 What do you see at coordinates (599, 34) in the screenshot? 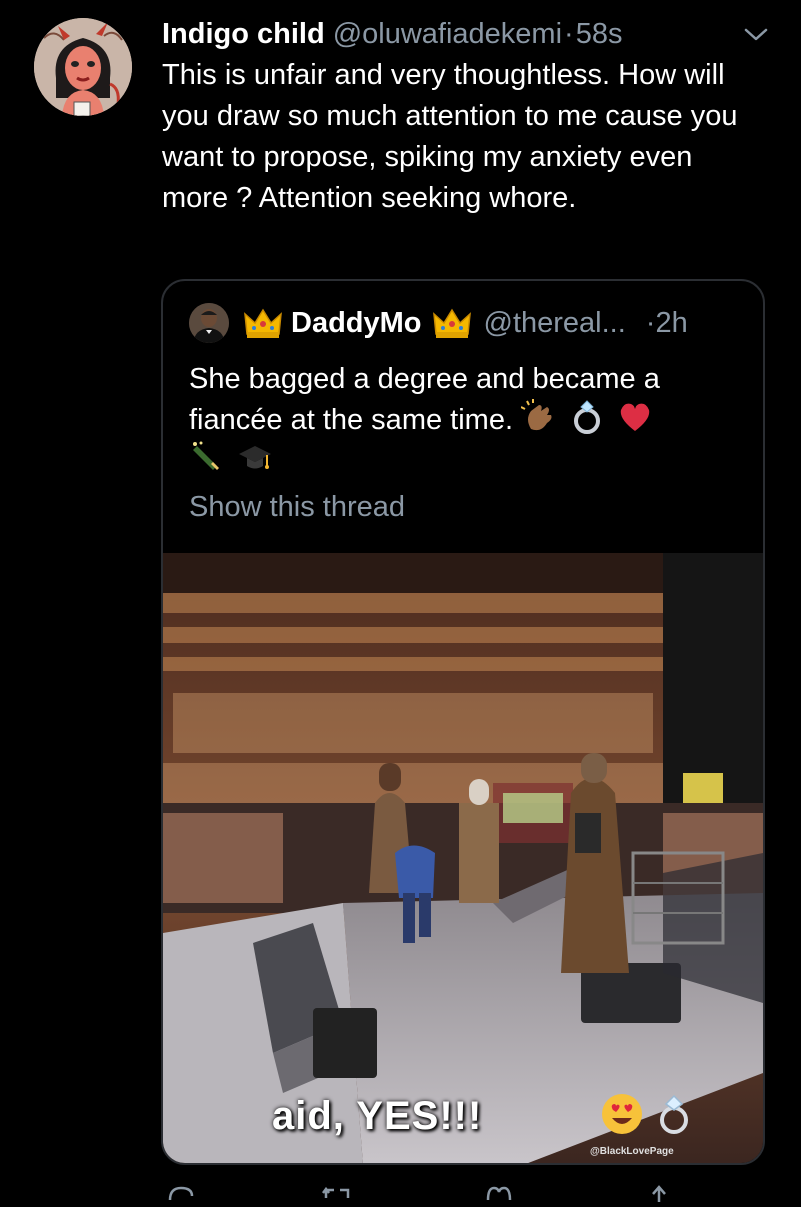
I see `tweet-timestamp: 58s` at bounding box center [599, 34].